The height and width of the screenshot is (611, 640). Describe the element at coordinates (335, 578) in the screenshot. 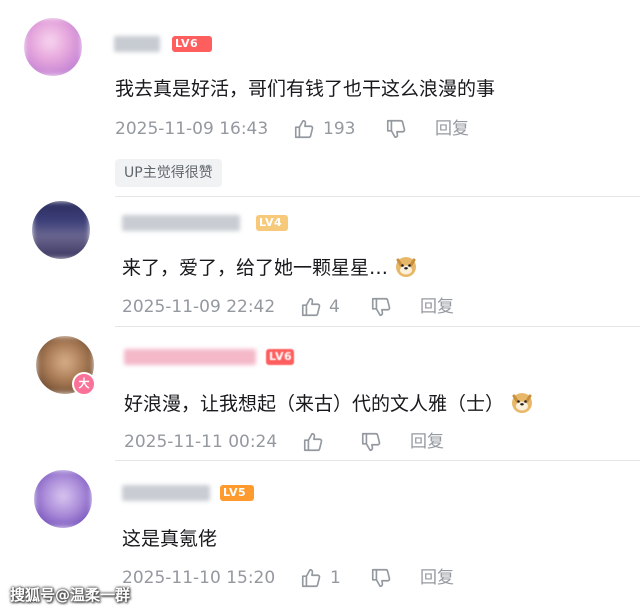

I see `like-count: 1` at that location.